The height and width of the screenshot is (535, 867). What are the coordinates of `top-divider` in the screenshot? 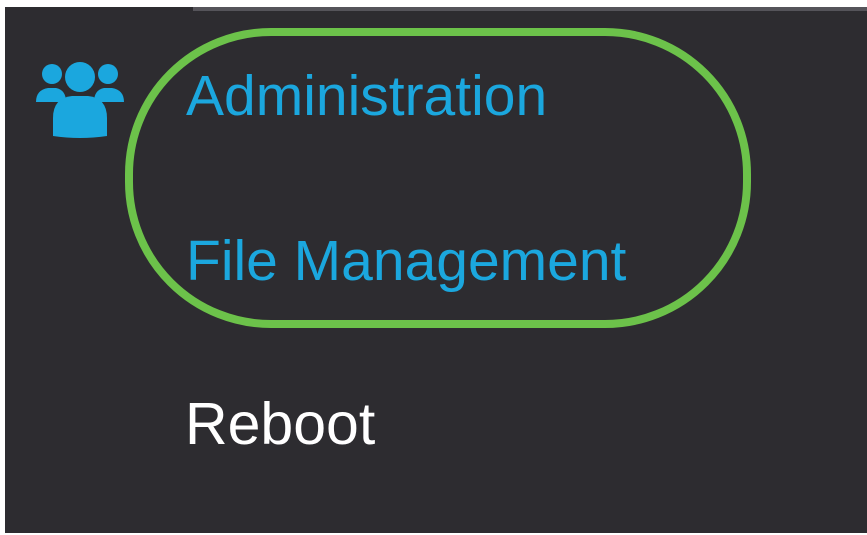 It's located at (530, 9).